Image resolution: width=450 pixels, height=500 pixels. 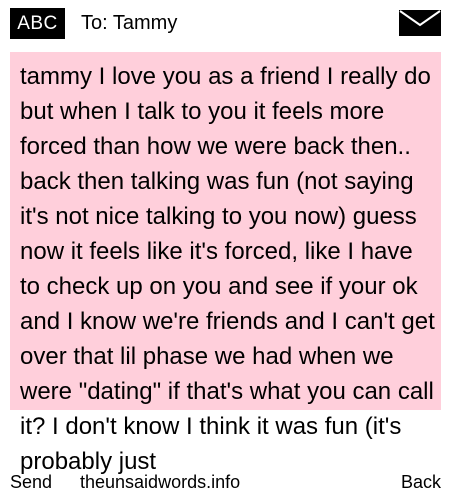 What do you see at coordinates (225, 23) in the screenshot?
I see `compose-header: ABC To: Tammy` at bounding box center [225, 23].